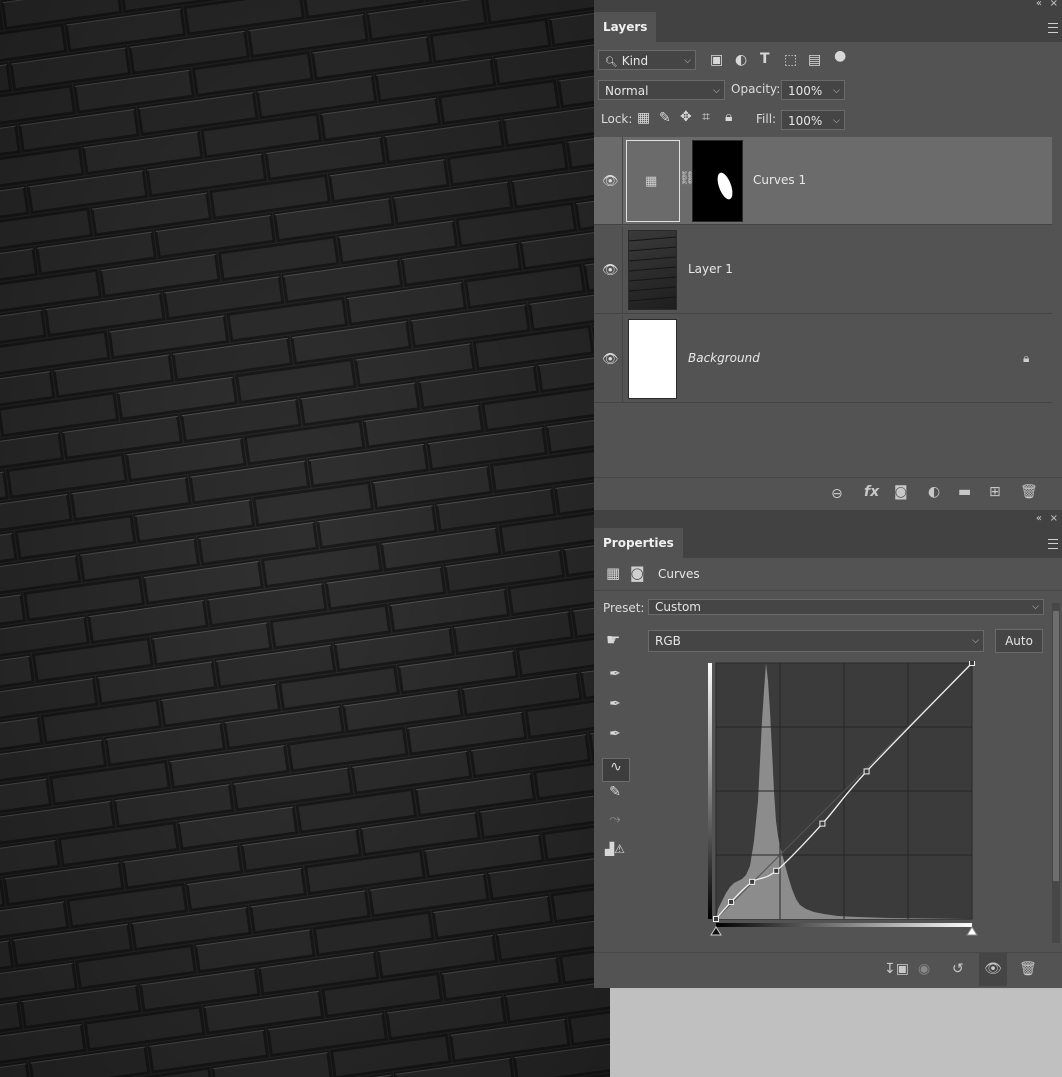  What do you see at coordinates (647, 60) in the screenshot?
I see `filter-kind-dropdown: 🔍︎ Kind ⌵` at bounding box center [647, 60].